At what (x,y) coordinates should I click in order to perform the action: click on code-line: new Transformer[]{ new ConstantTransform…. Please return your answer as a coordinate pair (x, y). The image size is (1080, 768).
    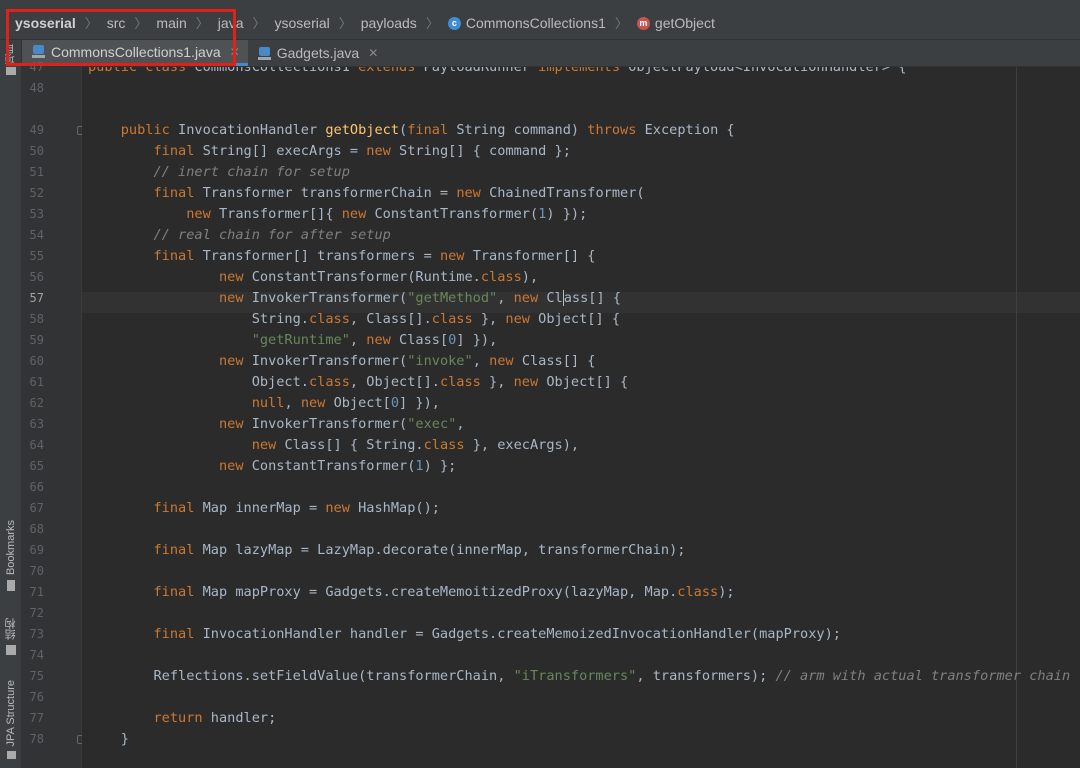
    Looking at the image, I should click on (337, 214).